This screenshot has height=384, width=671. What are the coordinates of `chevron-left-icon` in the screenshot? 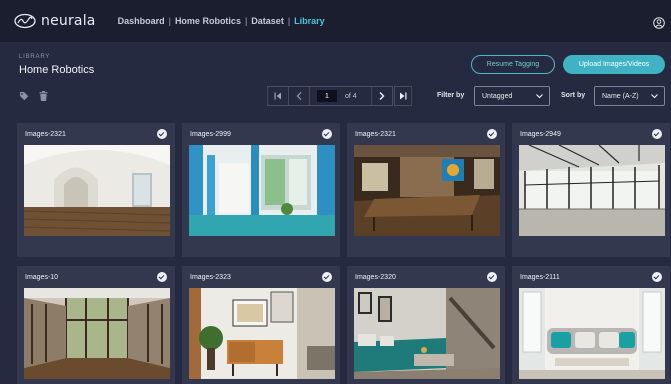 It's located at (299, 96).